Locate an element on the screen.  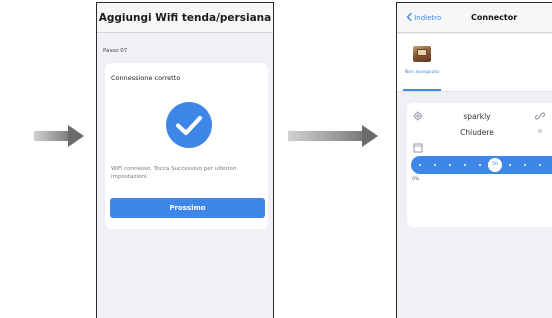
back-label: Indietro is located at coordinates (428, 18).